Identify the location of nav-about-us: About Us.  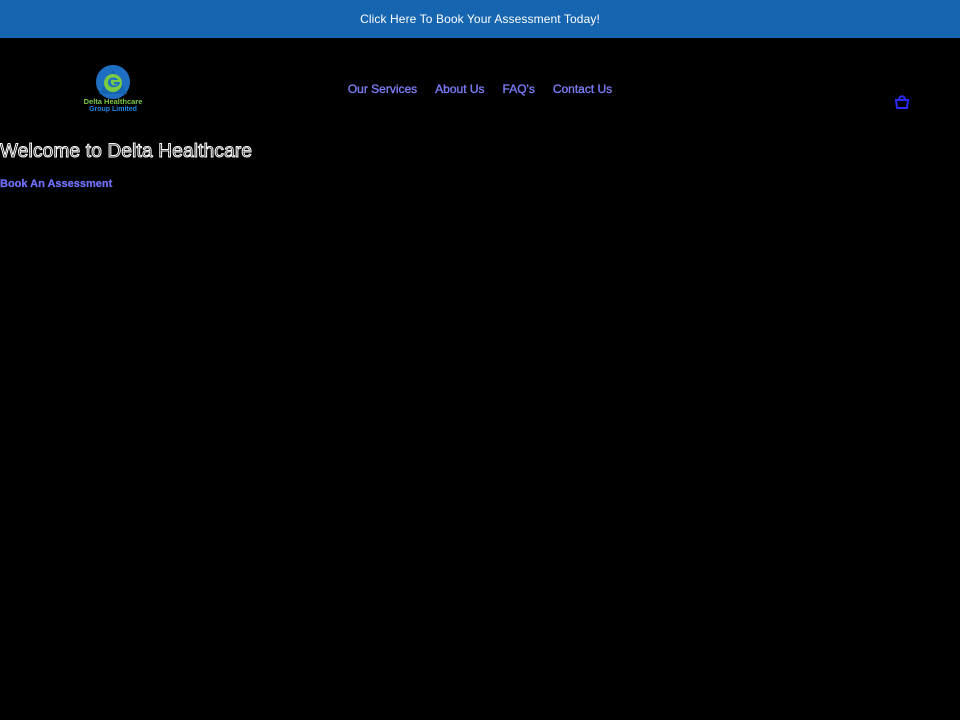
(460, 89).